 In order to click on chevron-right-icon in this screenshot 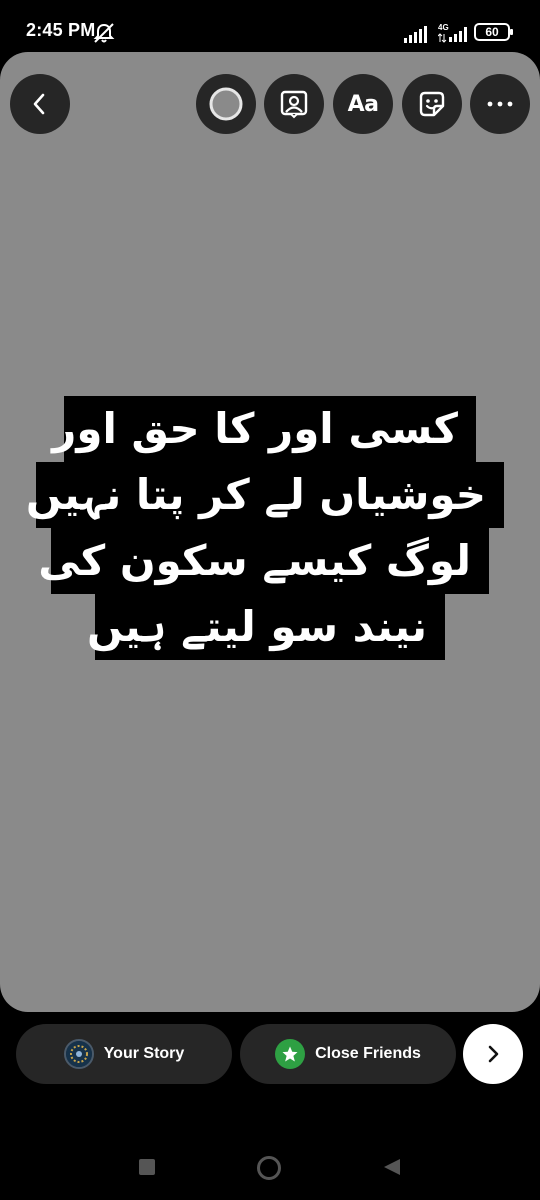, I will do `click(493, 1054)`.